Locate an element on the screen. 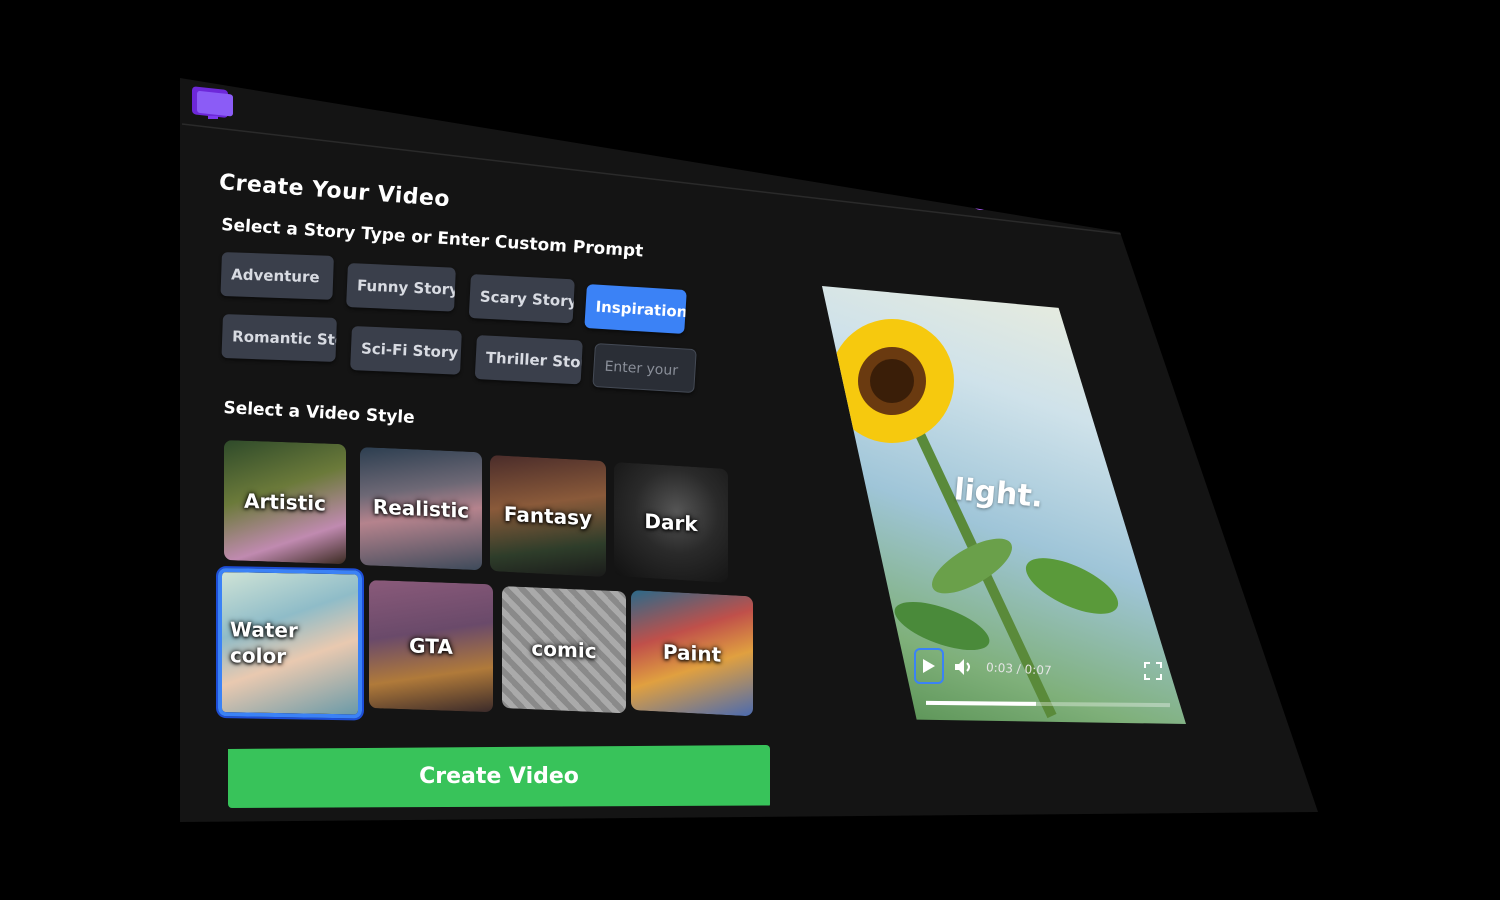 The image size is (1500, 900). pause-icon is located at coordinates (929, 666).